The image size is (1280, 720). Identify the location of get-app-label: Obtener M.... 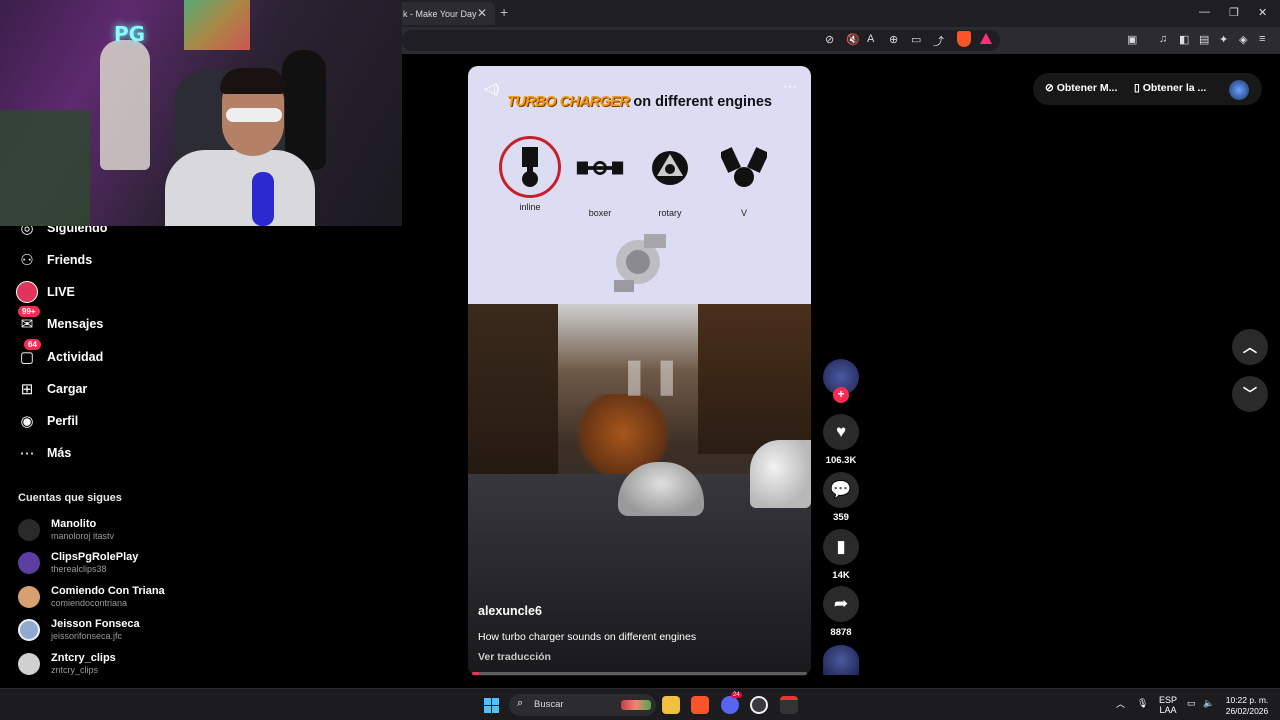
(1087, 88).